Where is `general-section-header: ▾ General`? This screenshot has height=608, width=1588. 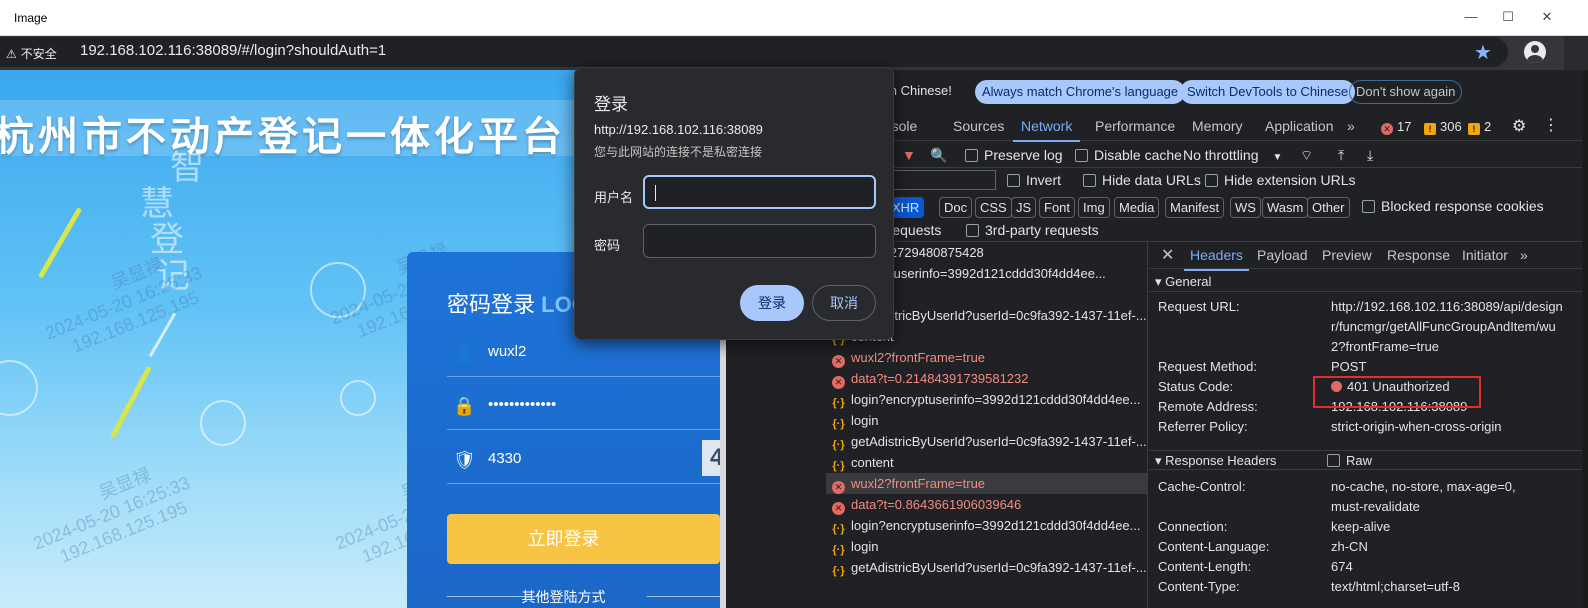 general-section-header: ▾ General is located at coordinates (1368, 282).